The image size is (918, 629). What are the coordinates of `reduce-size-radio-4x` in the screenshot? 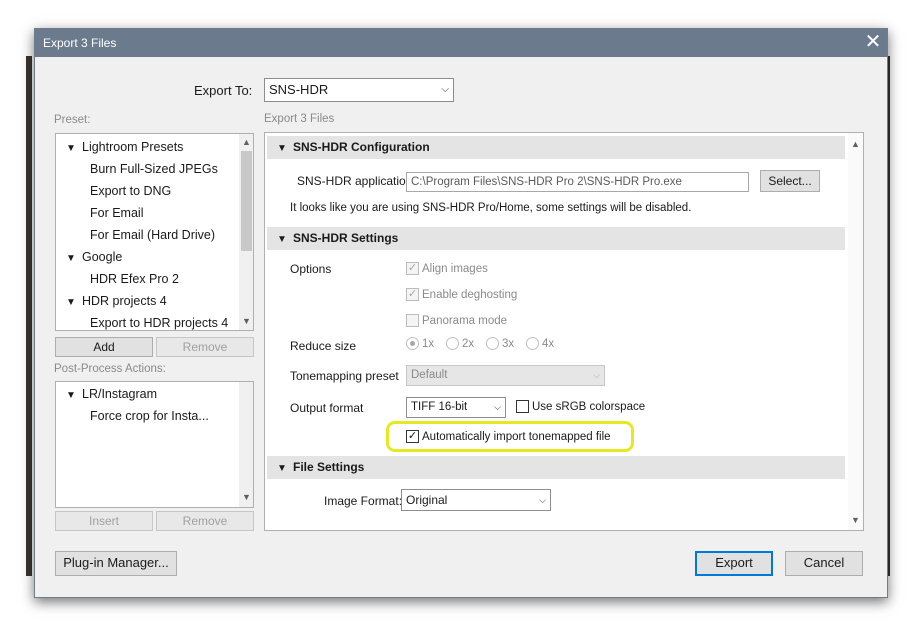 It's located at (532, 343).